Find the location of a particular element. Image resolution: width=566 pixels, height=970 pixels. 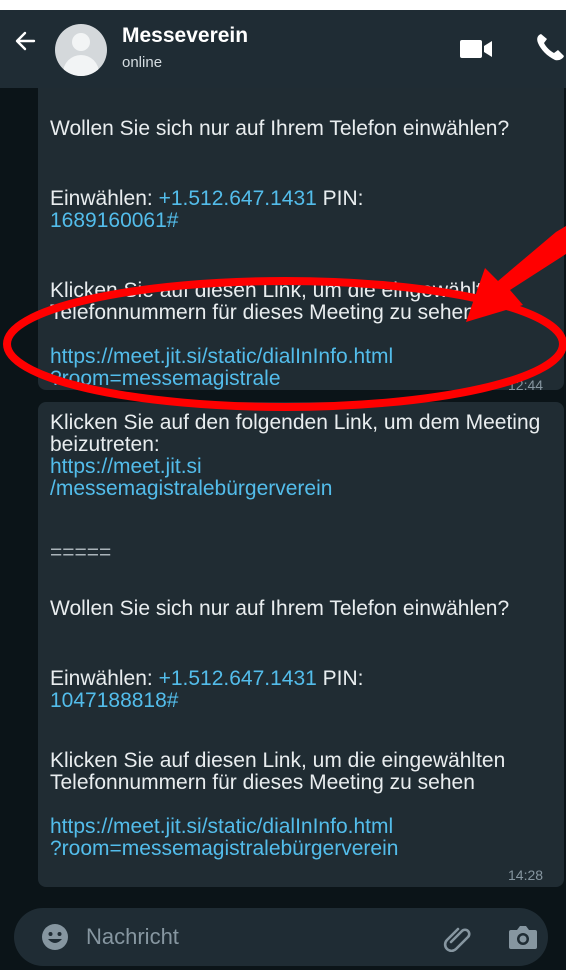

message-composer: Nachricht is located at coordinates (281, 937).